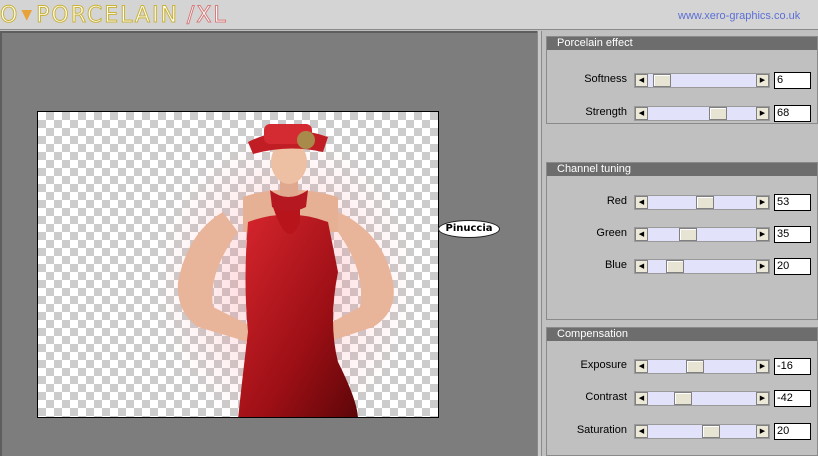  Describe the element at coordinates (605, 79) in the screenshot. I see `softness-label: Softness` at that location.